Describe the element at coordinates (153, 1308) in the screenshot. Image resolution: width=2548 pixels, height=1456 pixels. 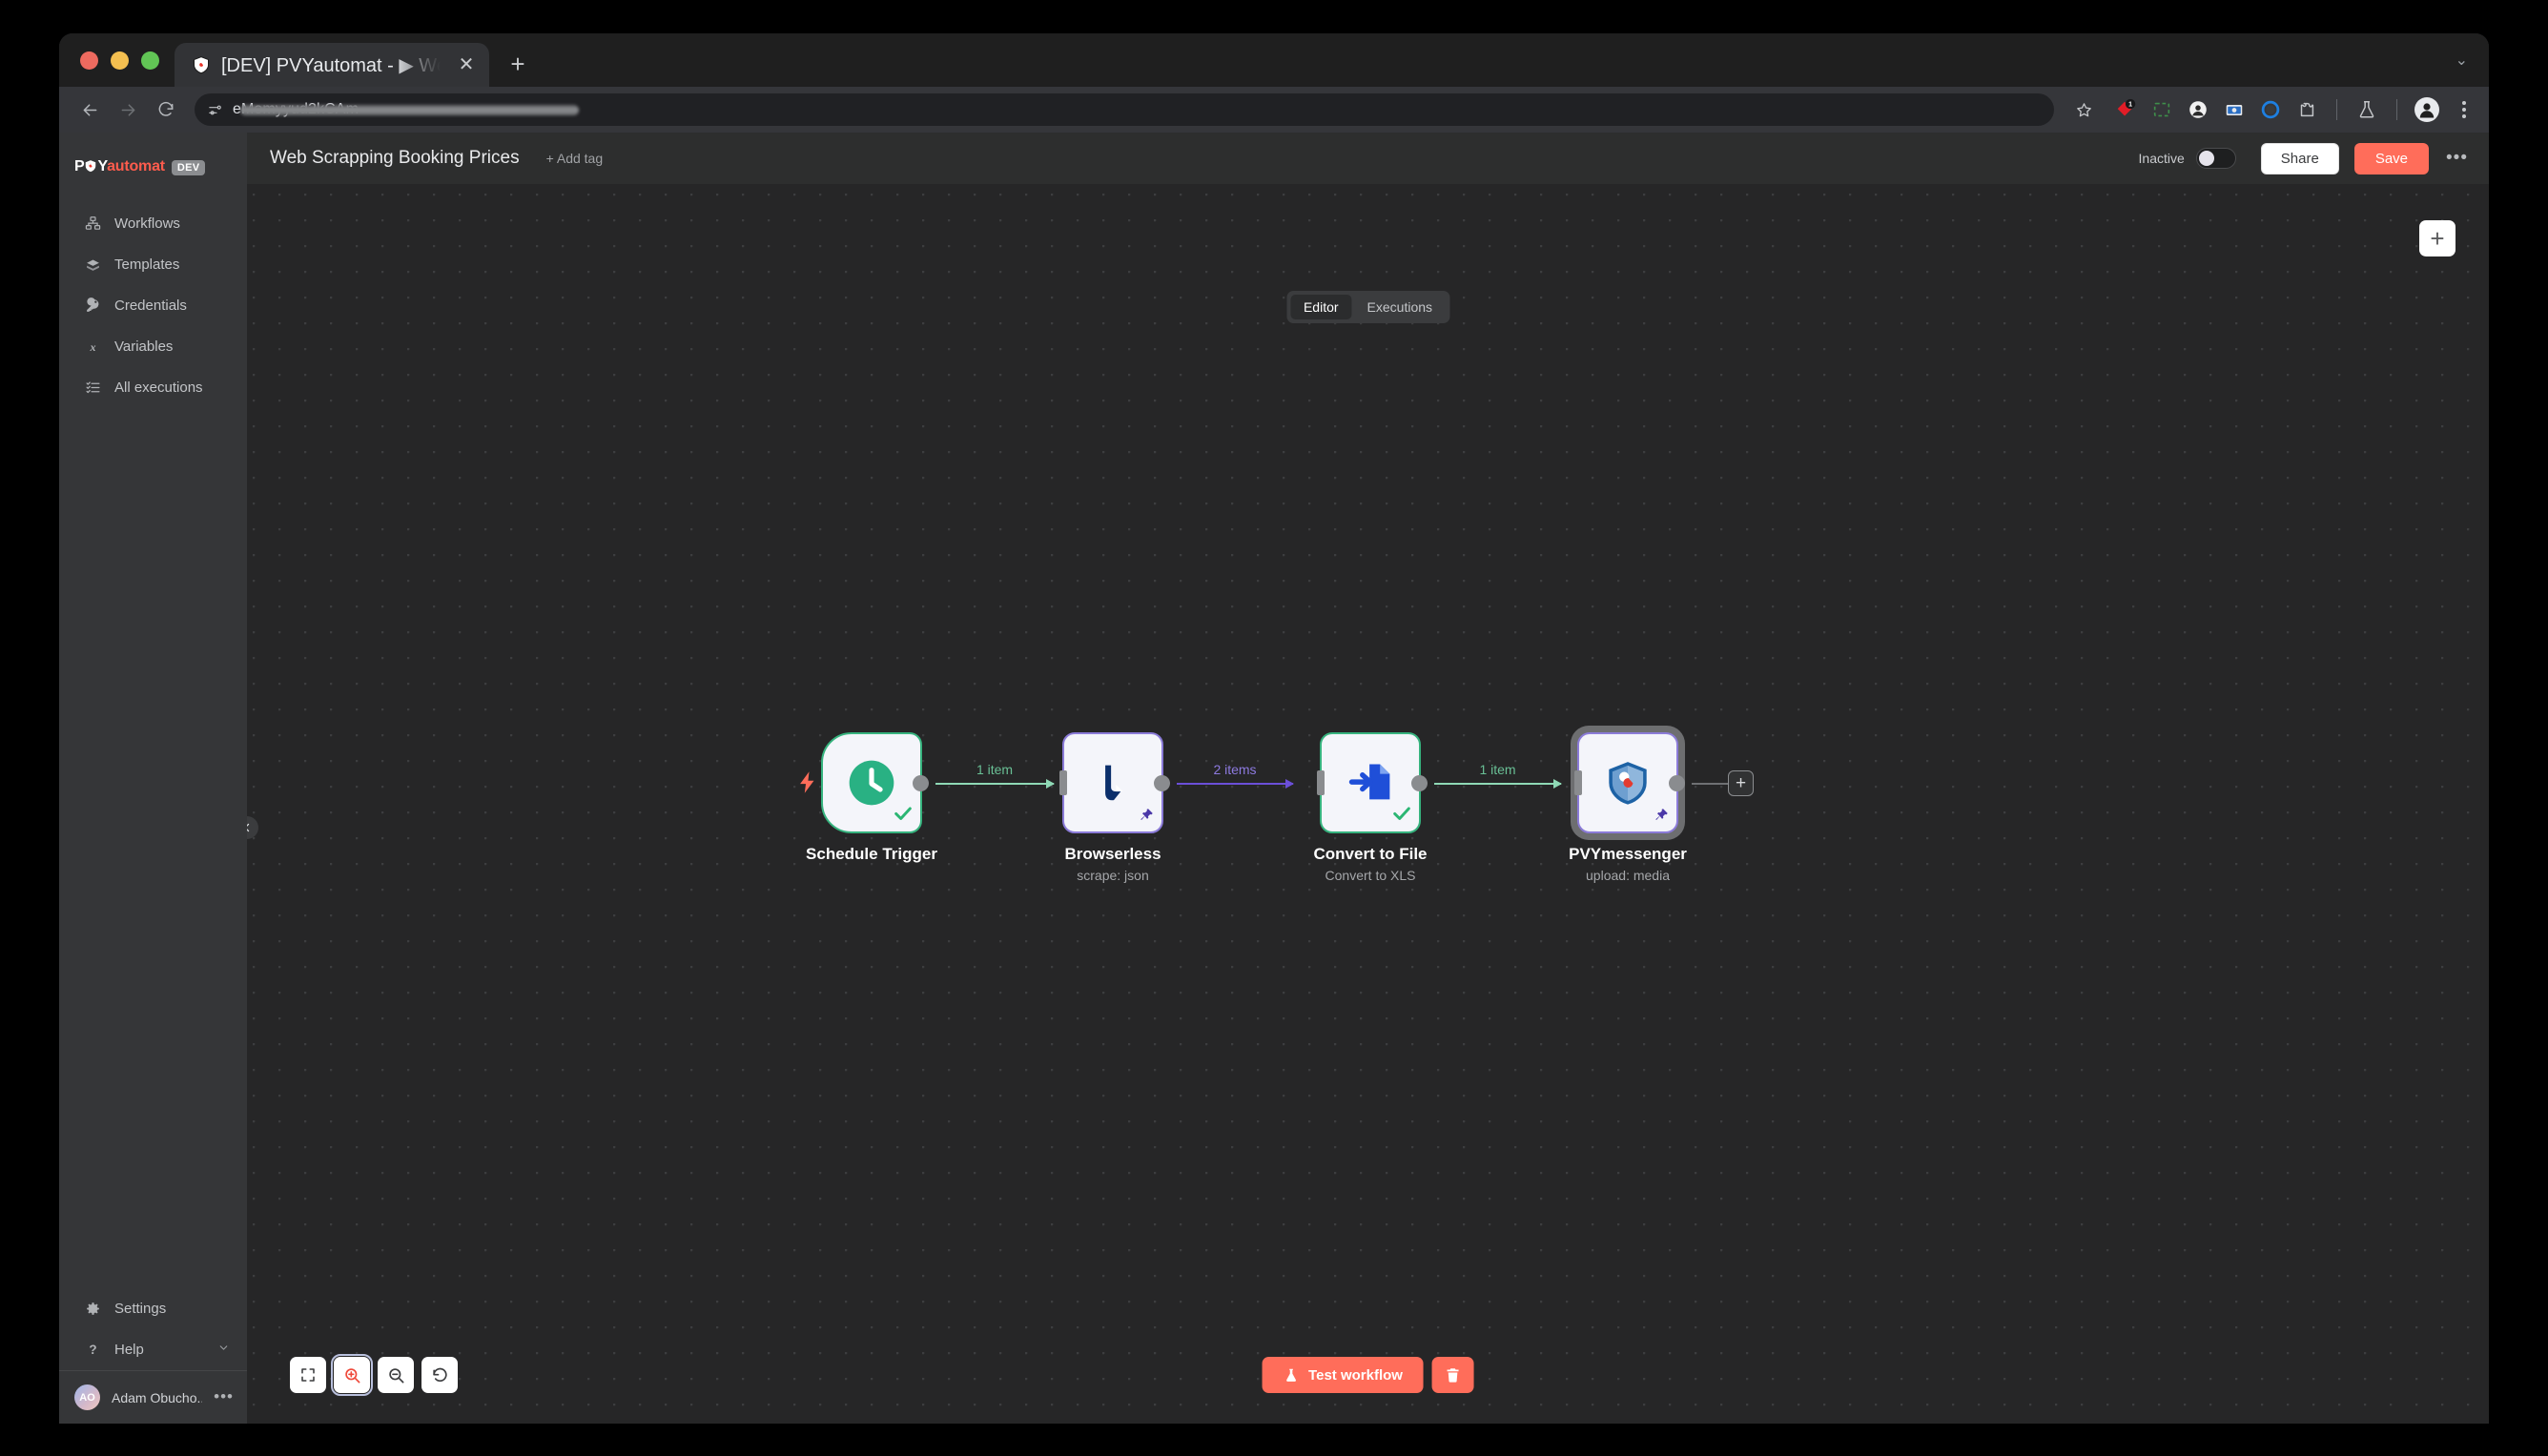
I see `sidebar-item-settings: Settings` at that location.